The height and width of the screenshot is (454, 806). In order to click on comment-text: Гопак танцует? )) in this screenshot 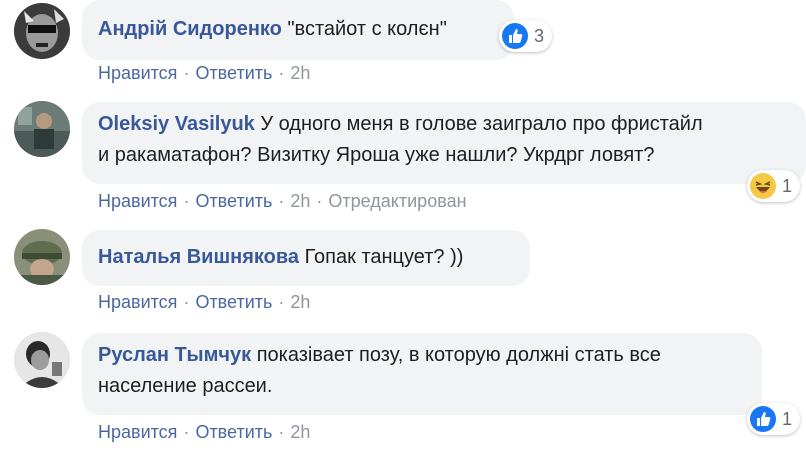, I will do `click(384, 257)`.